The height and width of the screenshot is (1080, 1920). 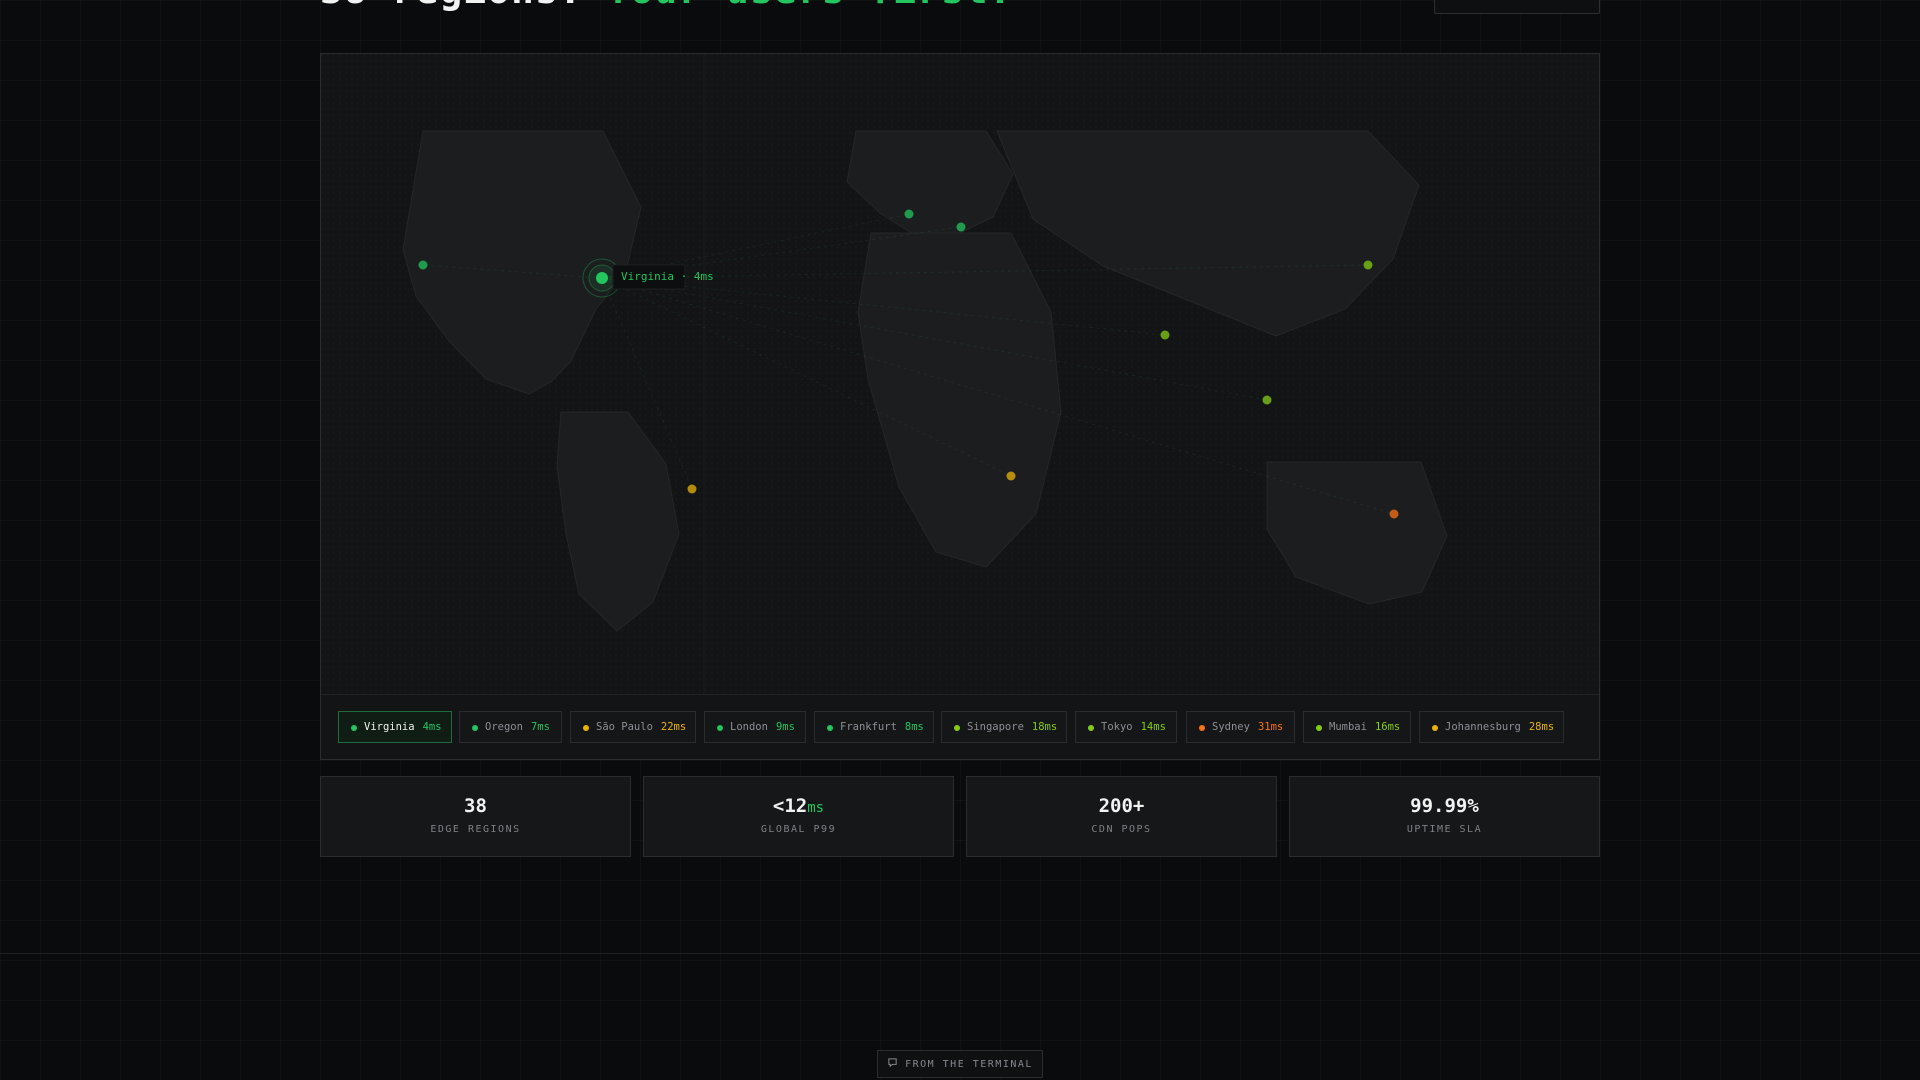 I want to click on stat-number: 200+, so click(x=1121, y=806).